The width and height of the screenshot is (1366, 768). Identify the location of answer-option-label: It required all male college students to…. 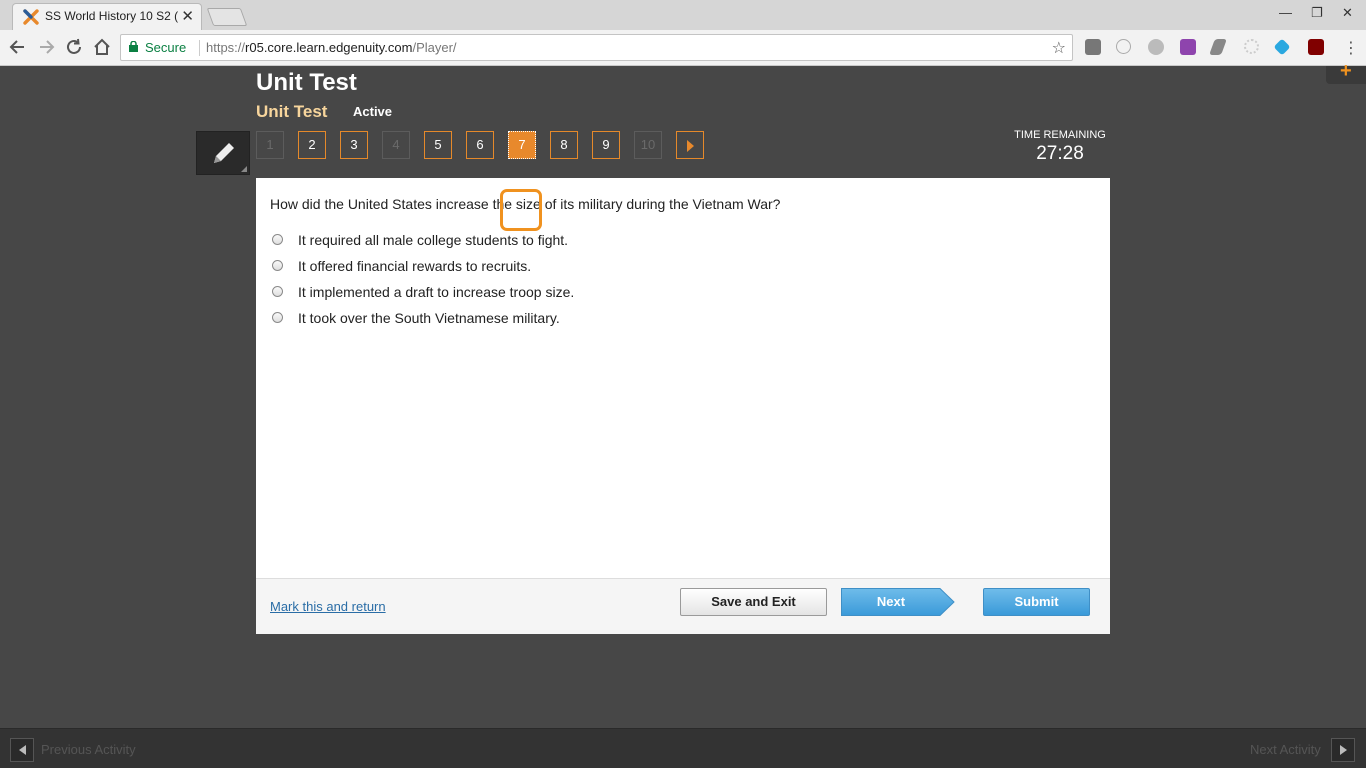
(433, 240).